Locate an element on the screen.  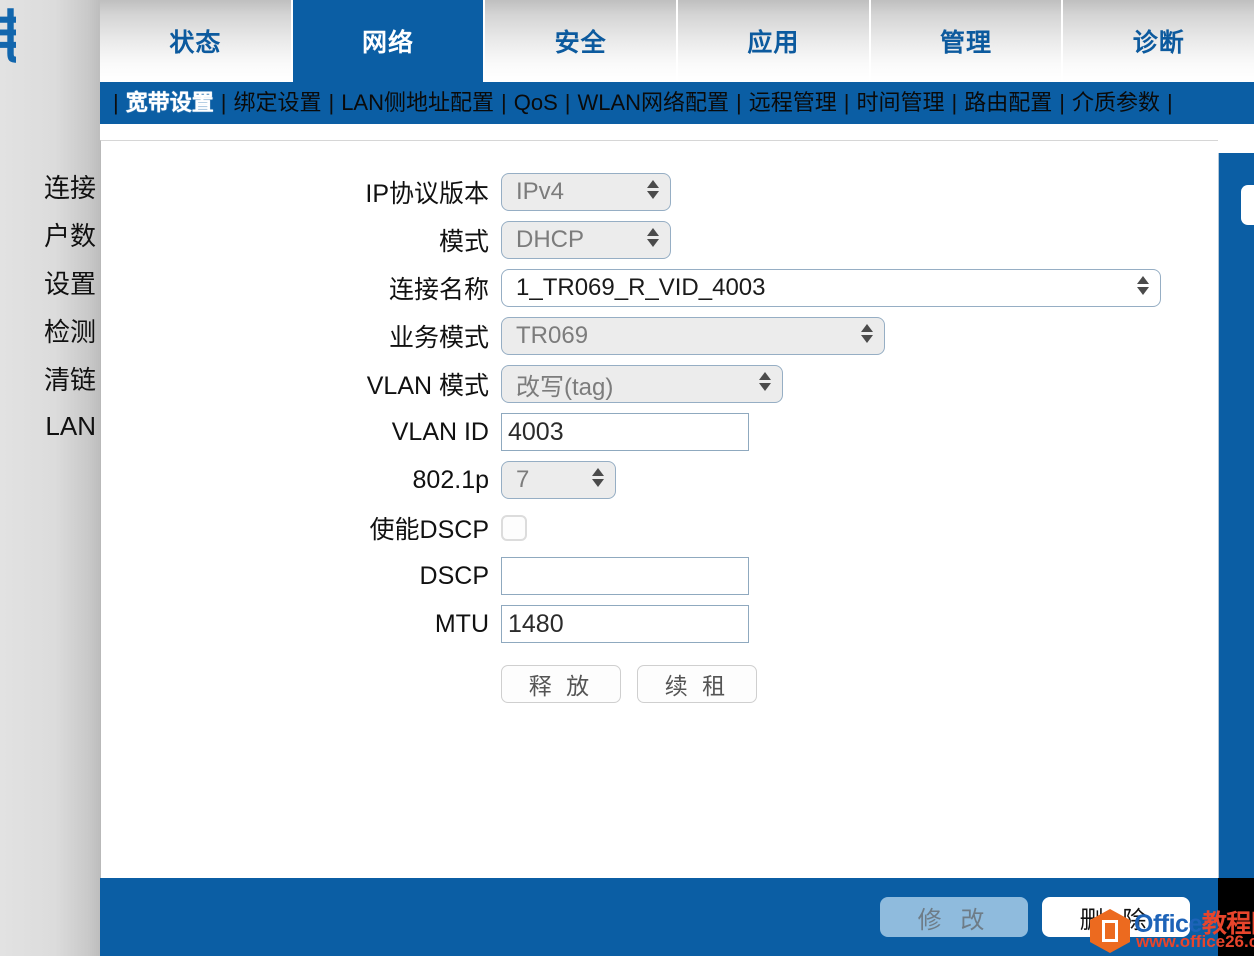
ip-version-value: IPv4 is located at coordinates (540, 191).